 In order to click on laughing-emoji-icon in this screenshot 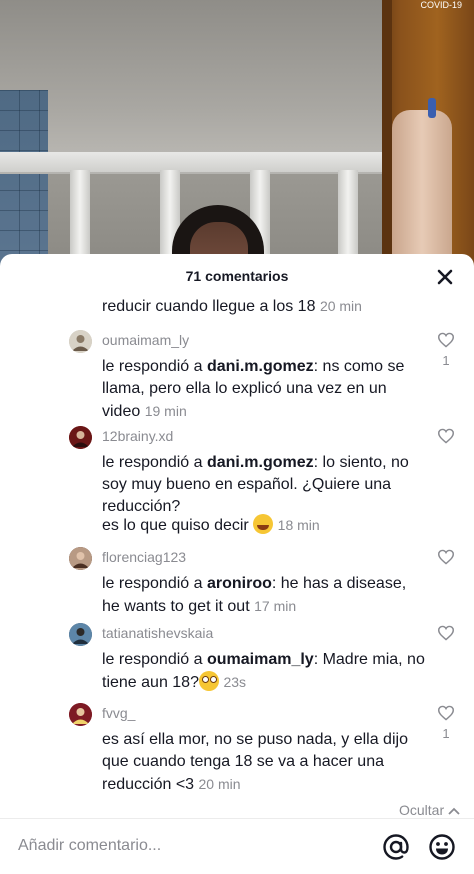, I will do `click(263, 524)`.